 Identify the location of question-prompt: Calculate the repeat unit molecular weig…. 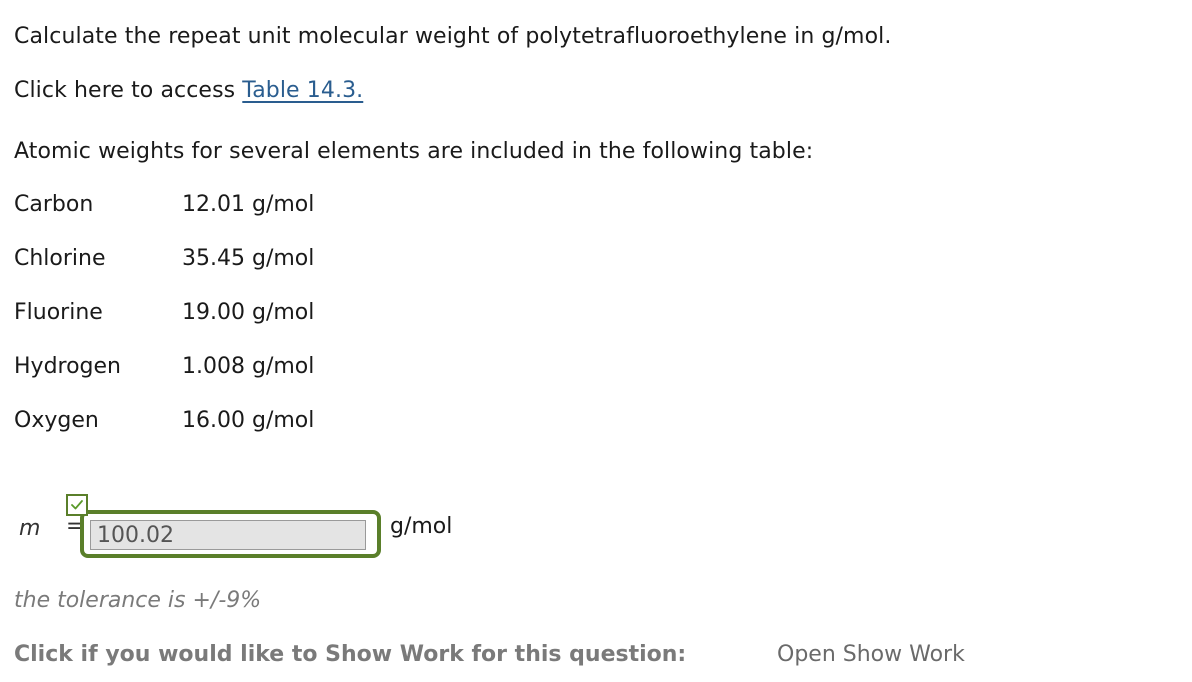
(453, 36).